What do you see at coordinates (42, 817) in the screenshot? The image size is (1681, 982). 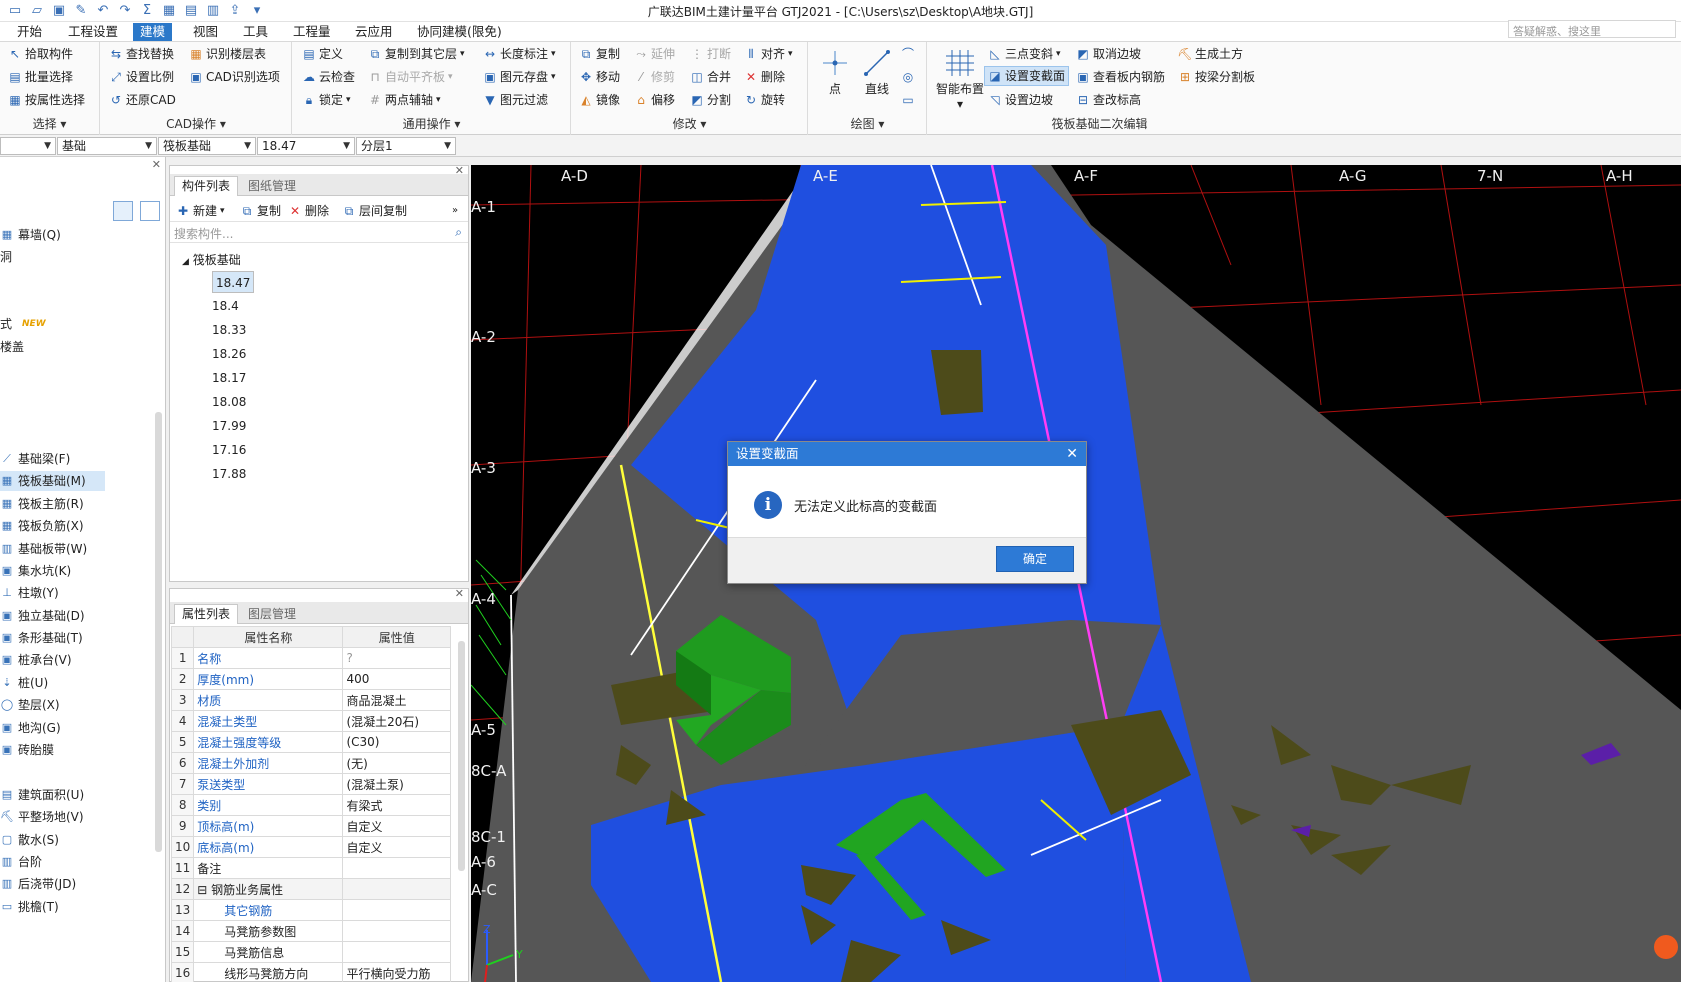 I see `nav-item: ⛏ 平整场地(V)` at bounding box center [42, 817].